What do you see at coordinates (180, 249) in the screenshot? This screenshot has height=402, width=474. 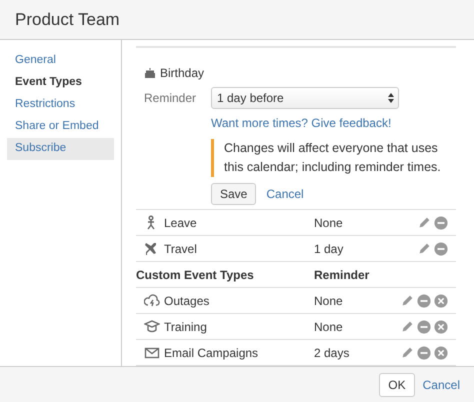 I see `event-type-name: Travel` at bounding box center [180, 249].